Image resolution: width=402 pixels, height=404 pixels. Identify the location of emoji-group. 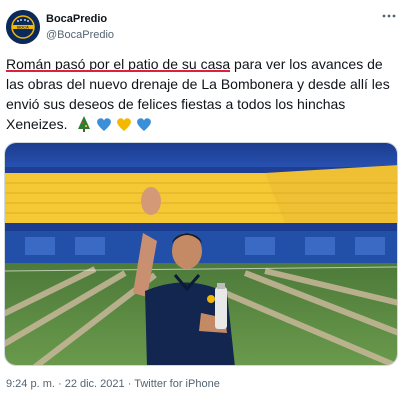
(114, 124).